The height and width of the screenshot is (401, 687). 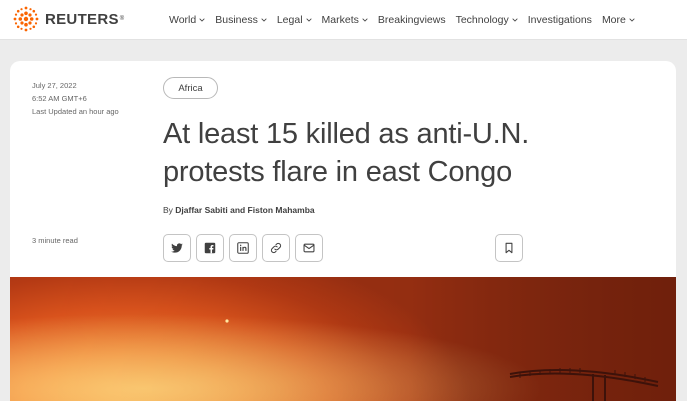 I want to click on byline: By Djaffar Sabiti and Fiston Mahamba, so click(x=239, y=210).